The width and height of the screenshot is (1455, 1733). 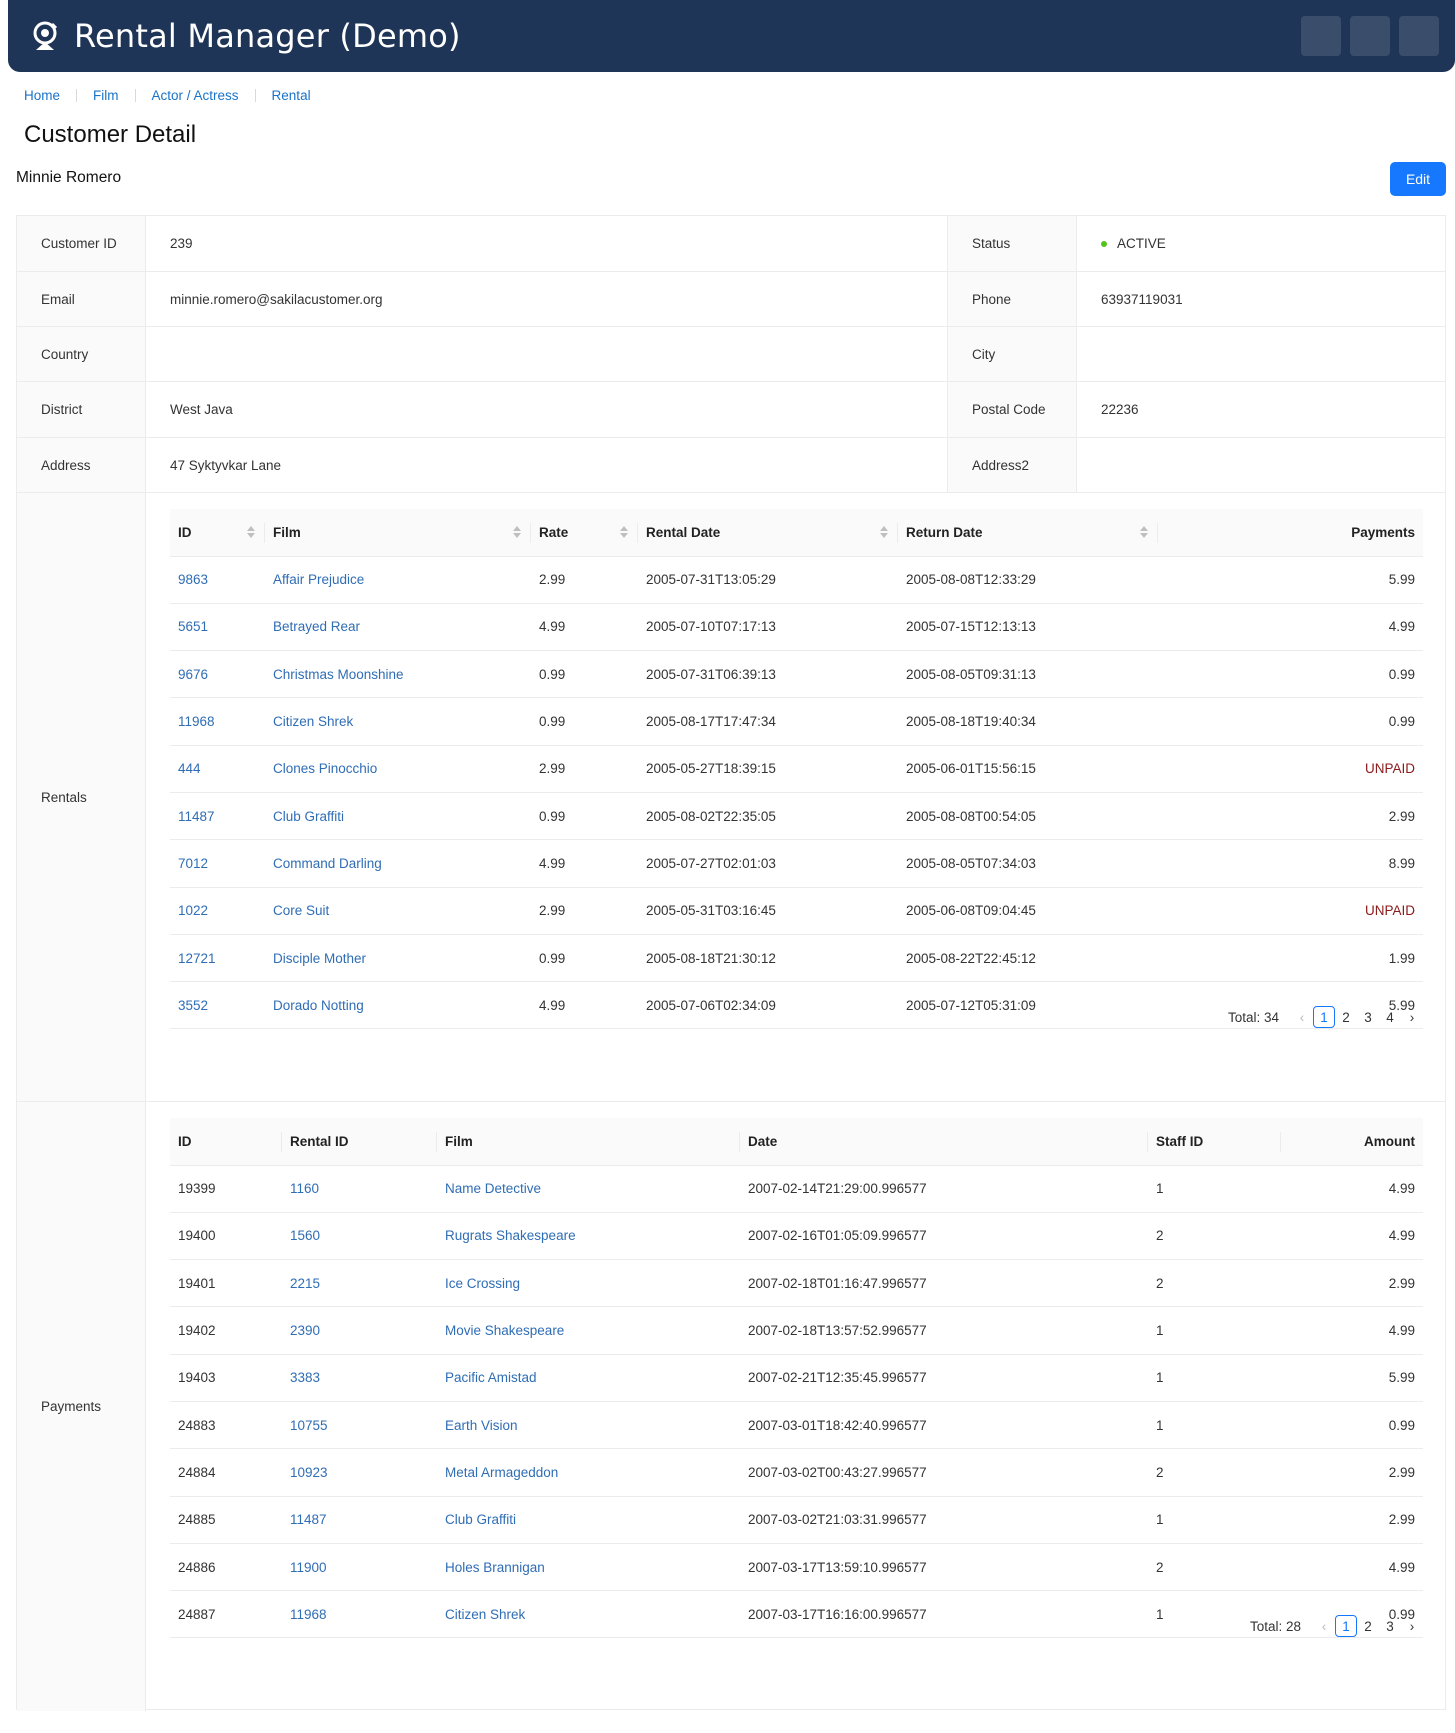 I want to click on table-cell: Earth Vision, so click(x=588, y=1425).